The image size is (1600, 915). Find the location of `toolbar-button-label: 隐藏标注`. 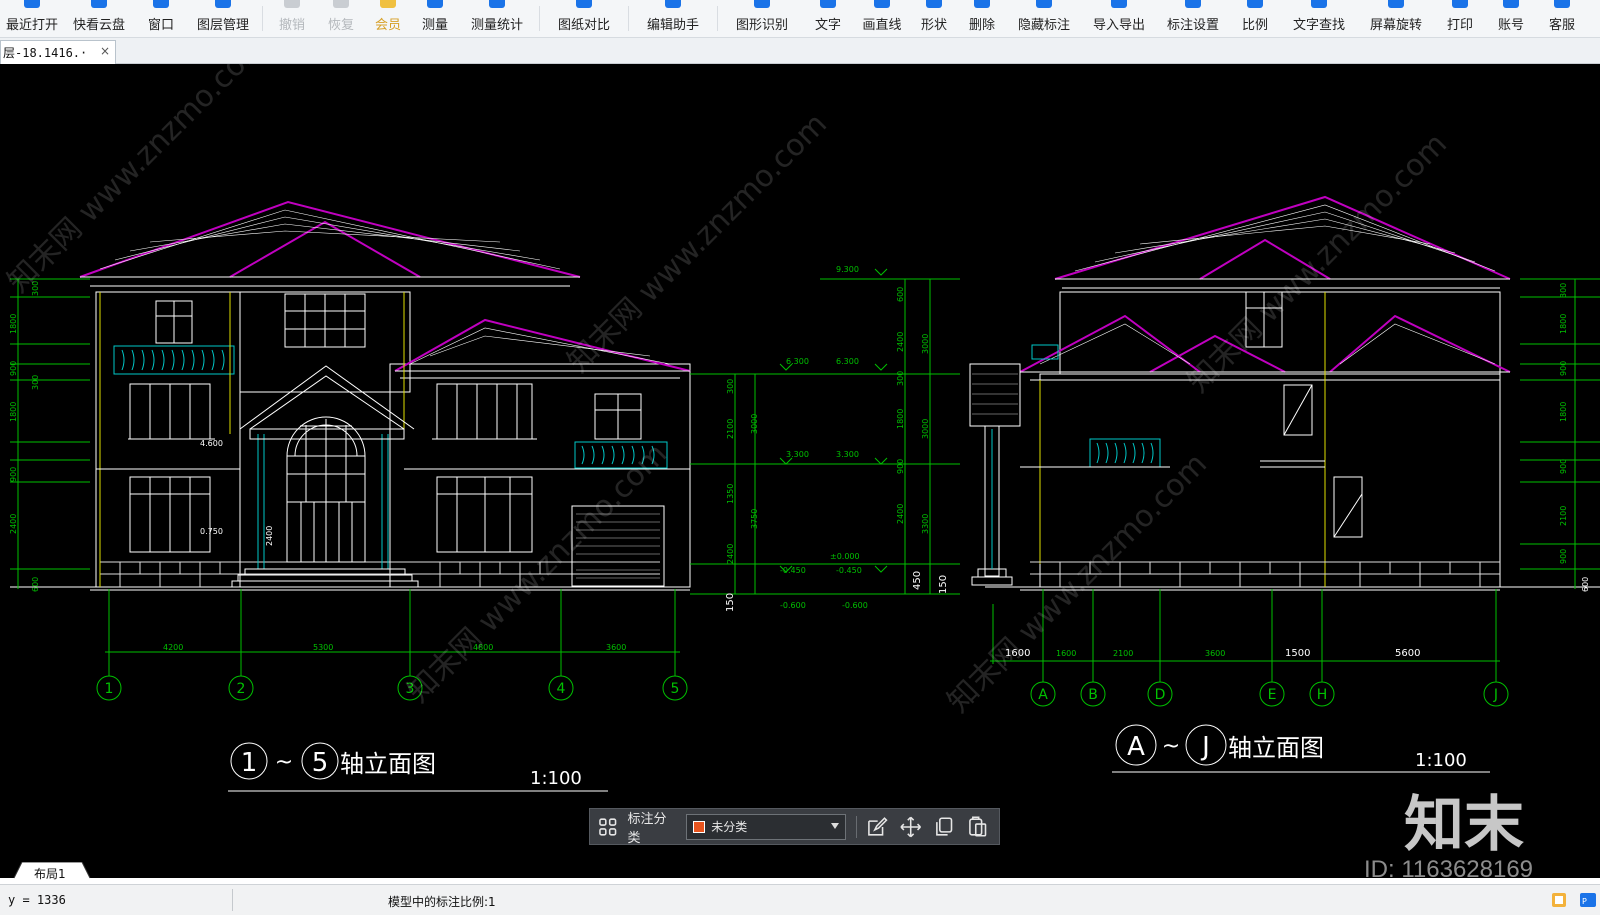

toolbar-button-label: 隐藏标注 is located at coordinates (1043, 25).